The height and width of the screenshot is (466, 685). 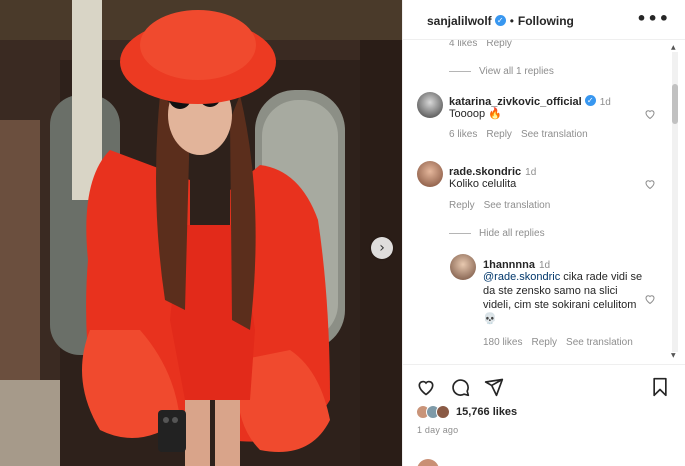 What do you see at coordinates (673, 355) in the screenshot?
I see `scroll-down-icon: ▼` at bounding box center [673, 355].